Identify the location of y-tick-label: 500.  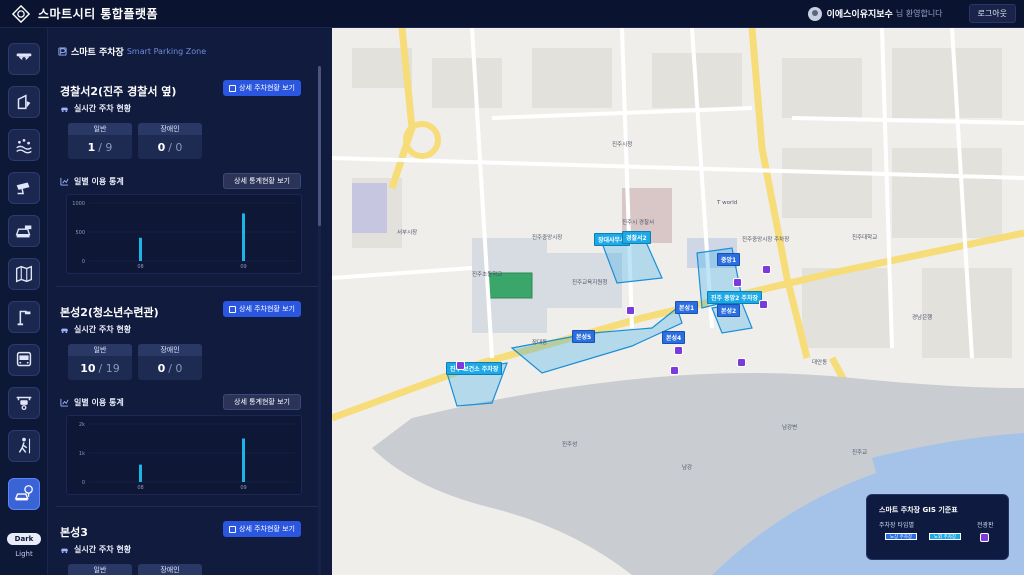
(80, 233).